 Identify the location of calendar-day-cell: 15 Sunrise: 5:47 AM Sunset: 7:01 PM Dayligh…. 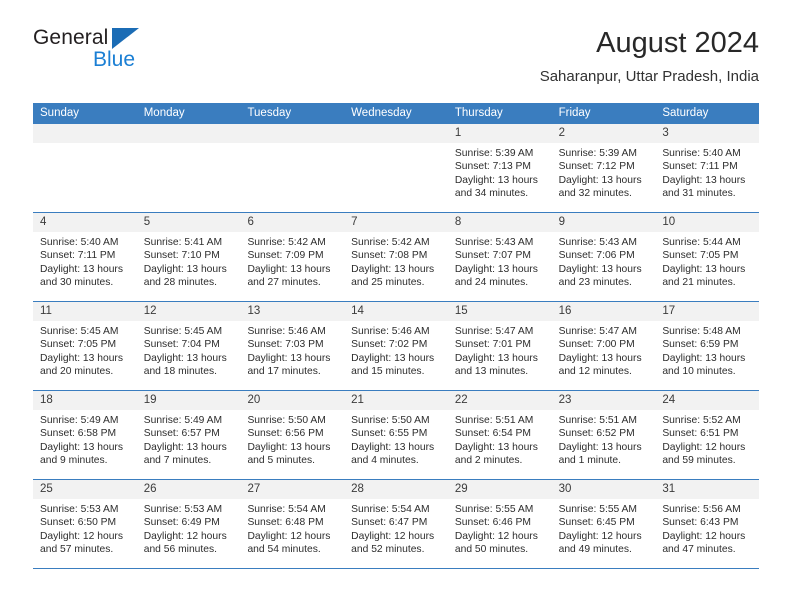
(499, 346).